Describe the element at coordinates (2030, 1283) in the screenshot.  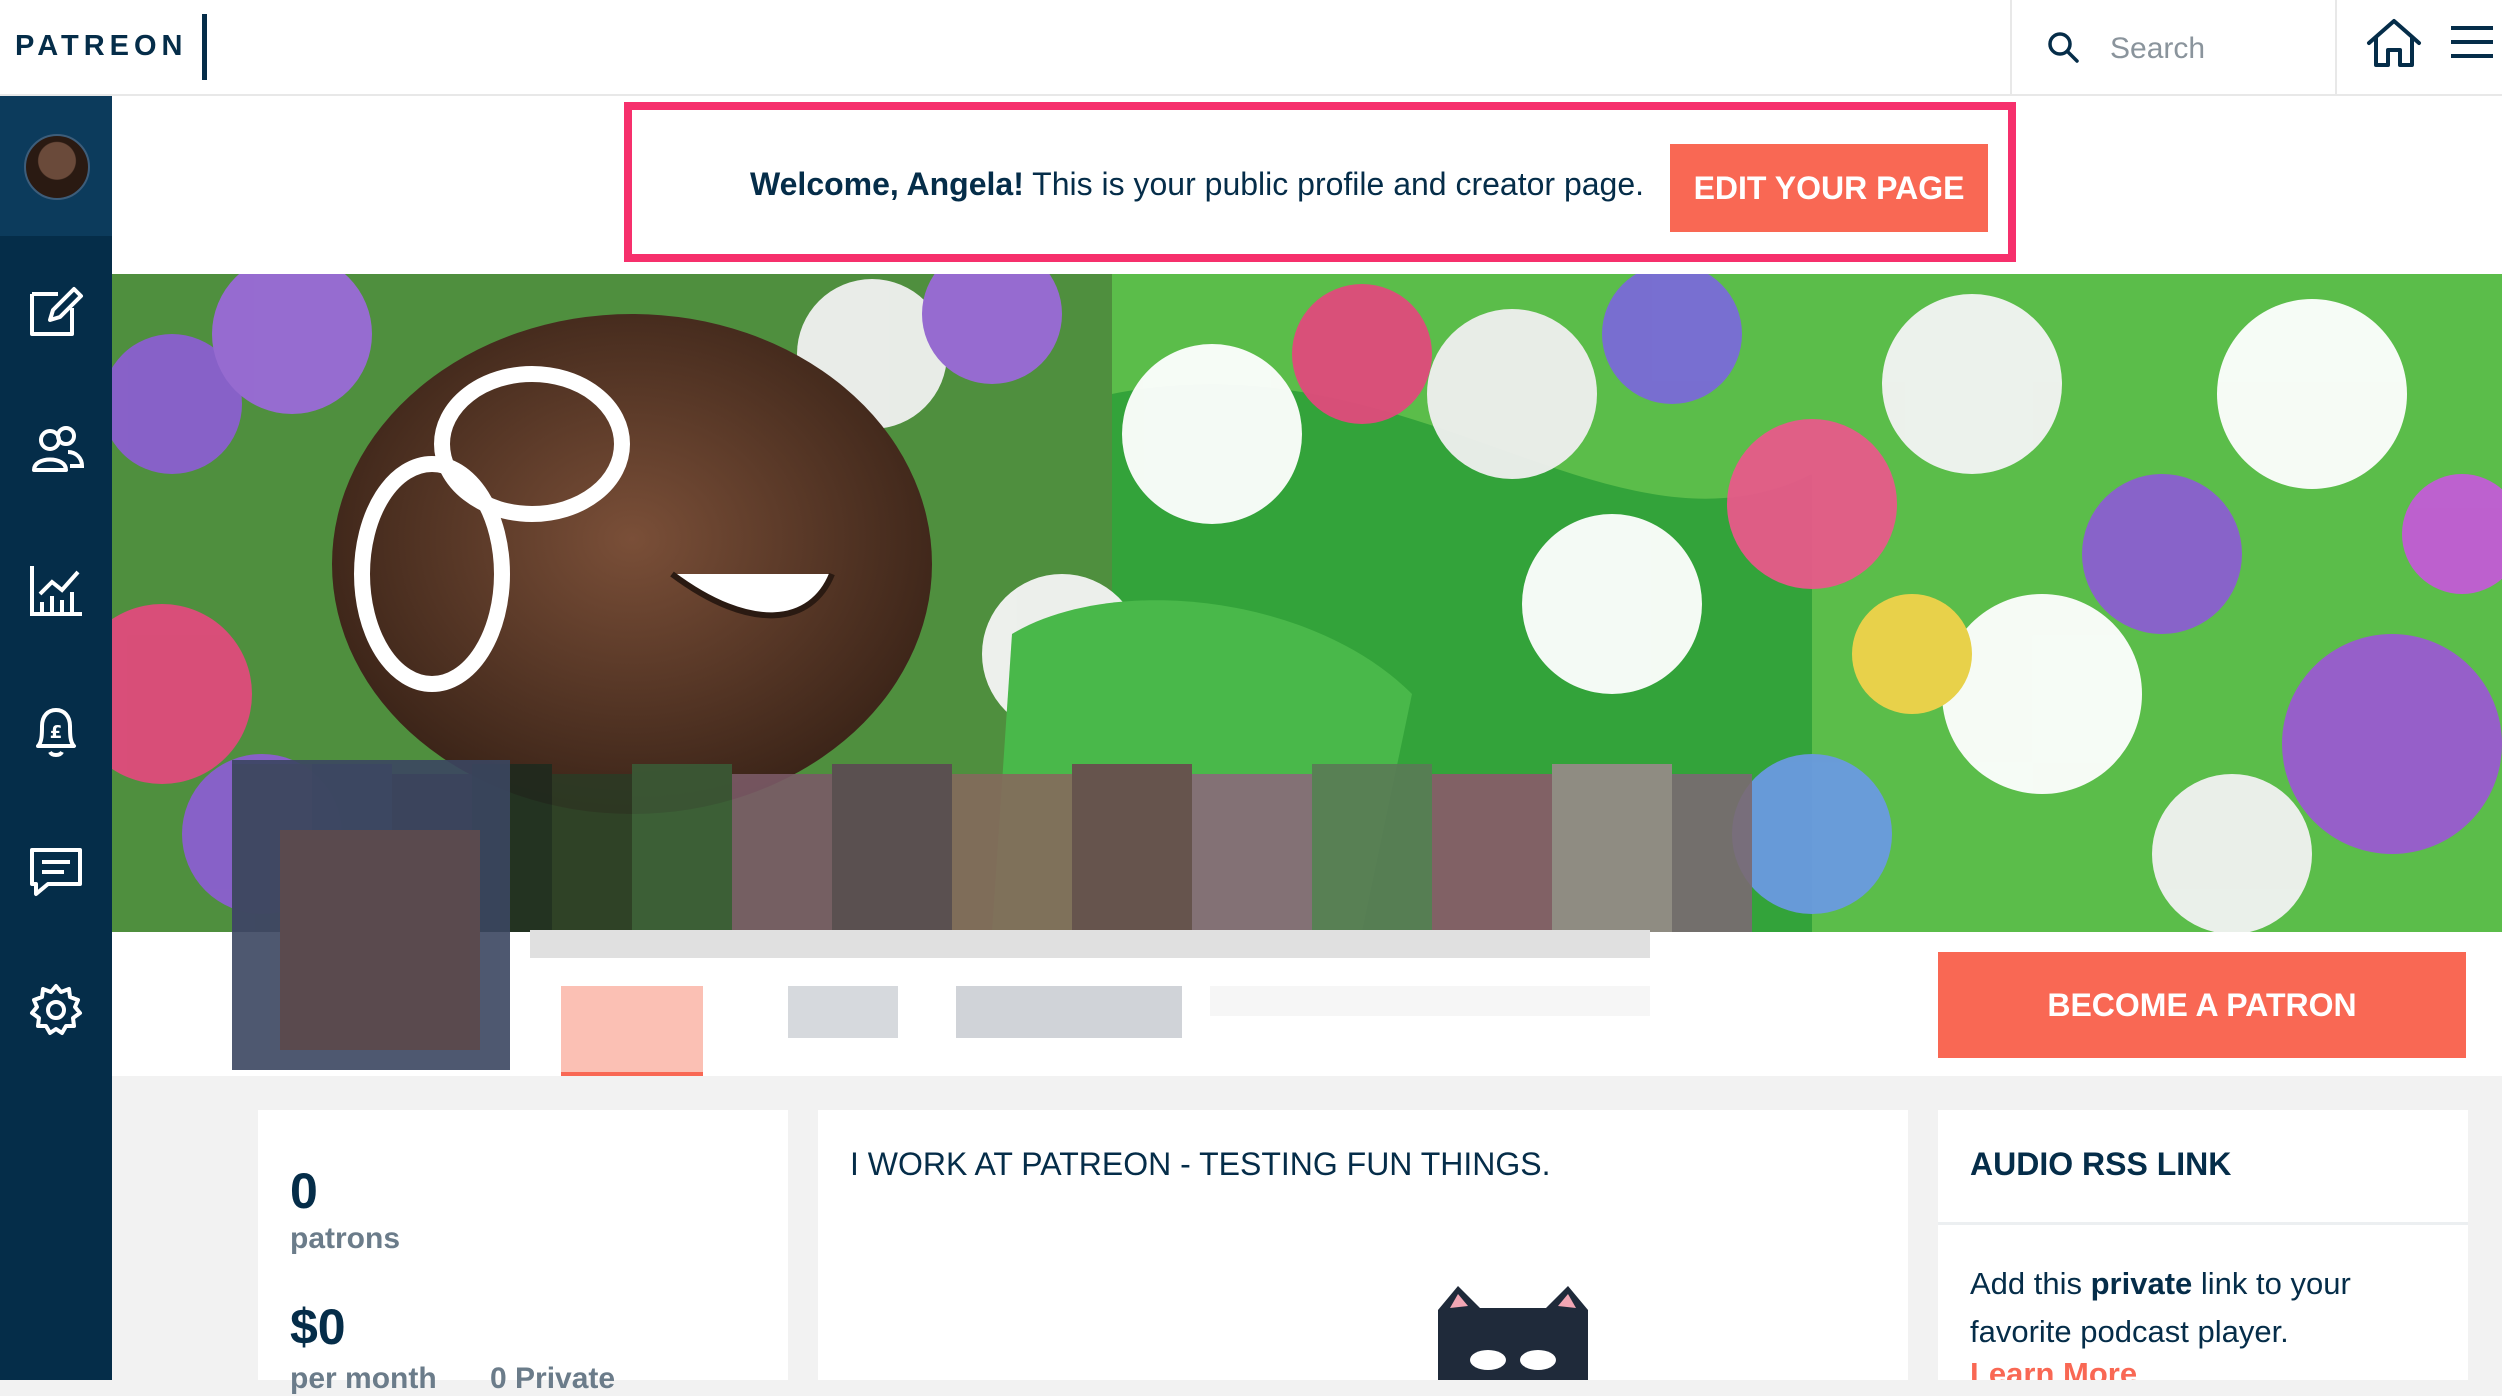
I see `rss-text-before: Add this` at that location.